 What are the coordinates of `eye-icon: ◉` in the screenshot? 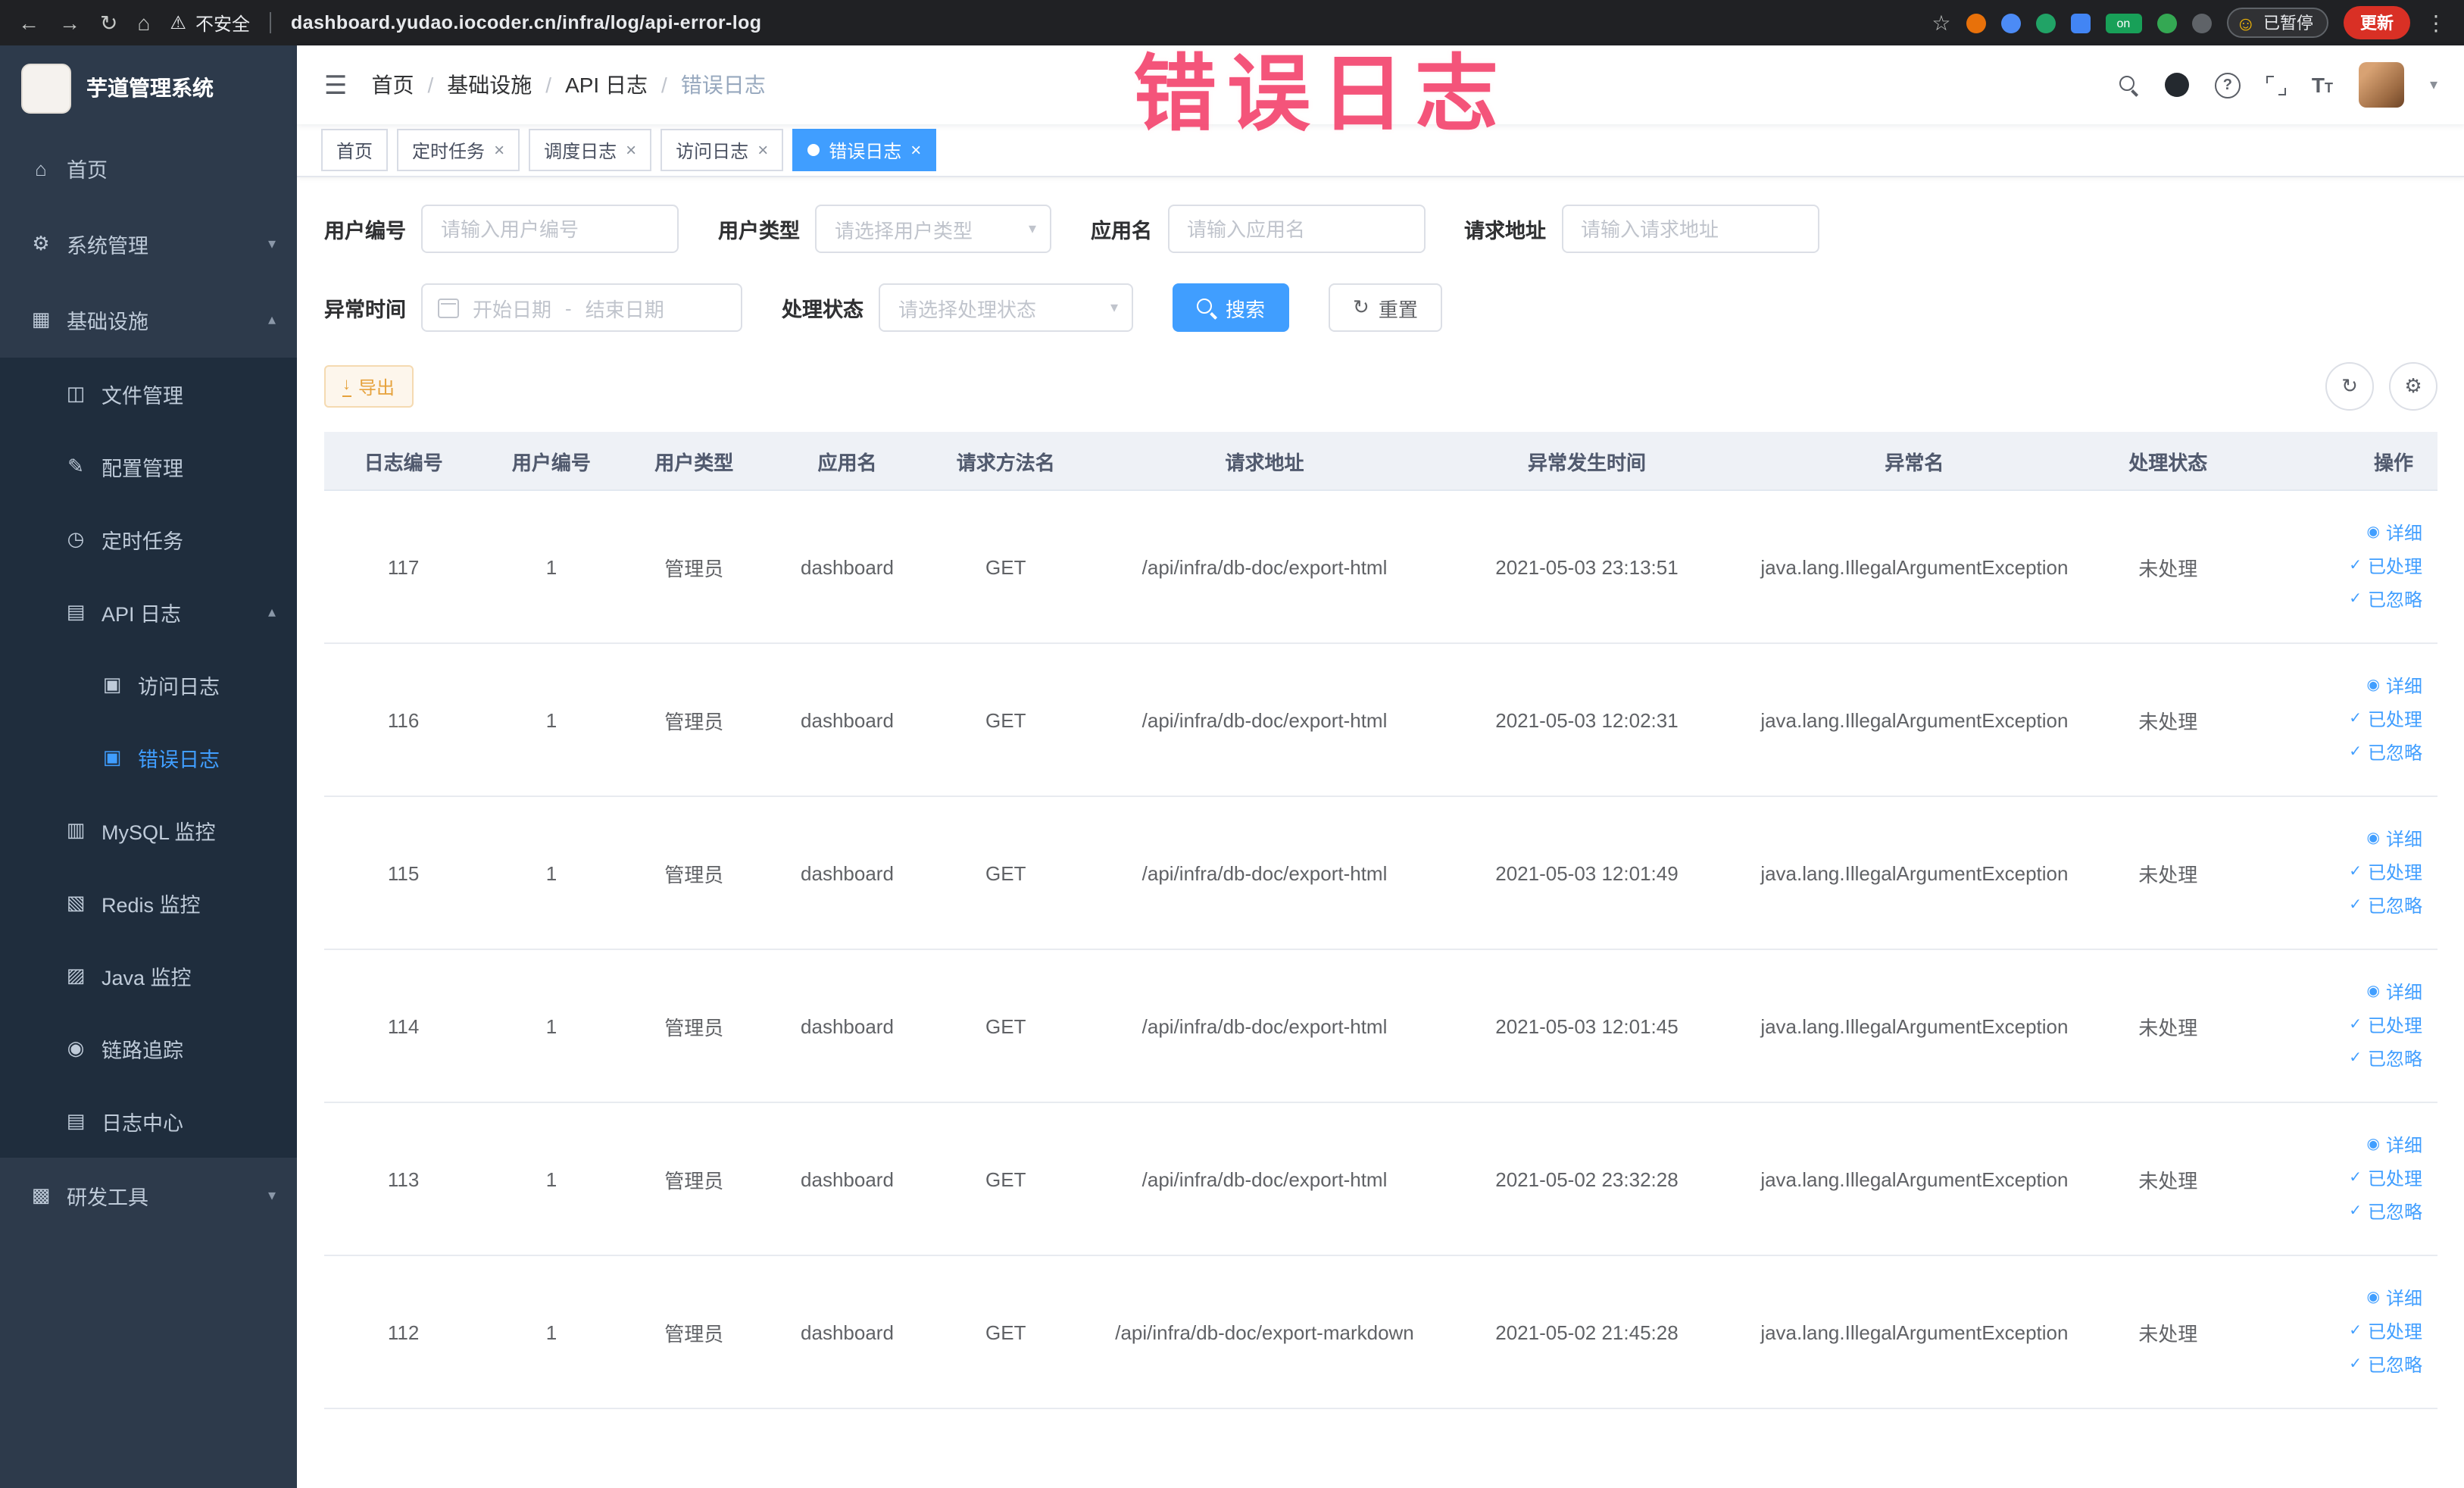 It's located at (2373, 1144).